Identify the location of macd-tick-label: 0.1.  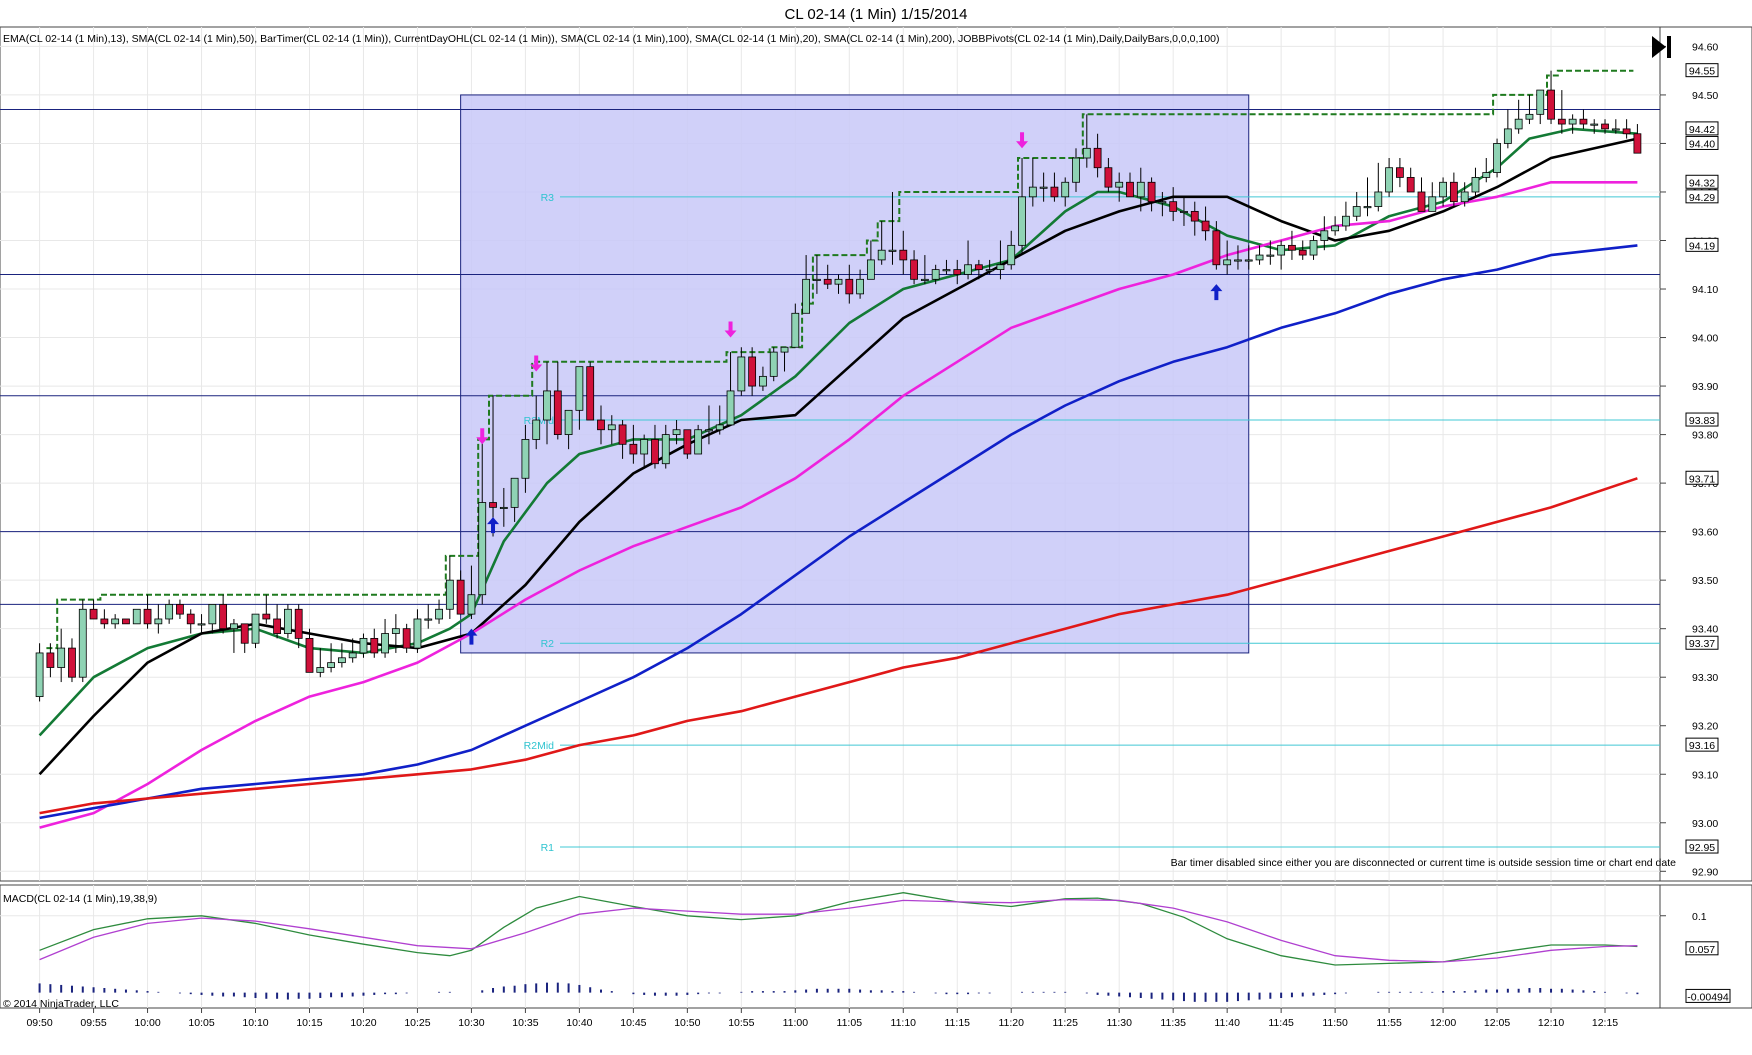
(1699, 917).